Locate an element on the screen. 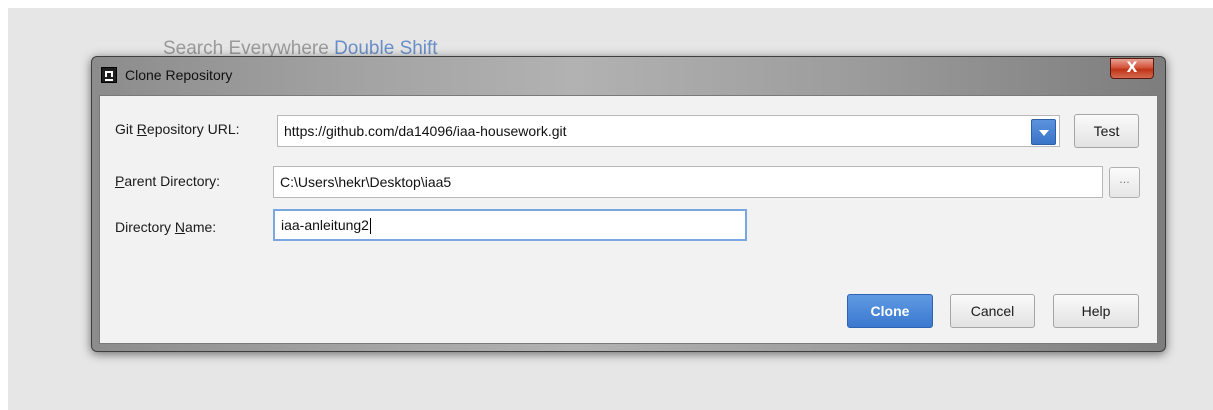 This screenshot has height=410, width=1213. repo-url-label-prefix: Git is located at coordinates (126, 129).